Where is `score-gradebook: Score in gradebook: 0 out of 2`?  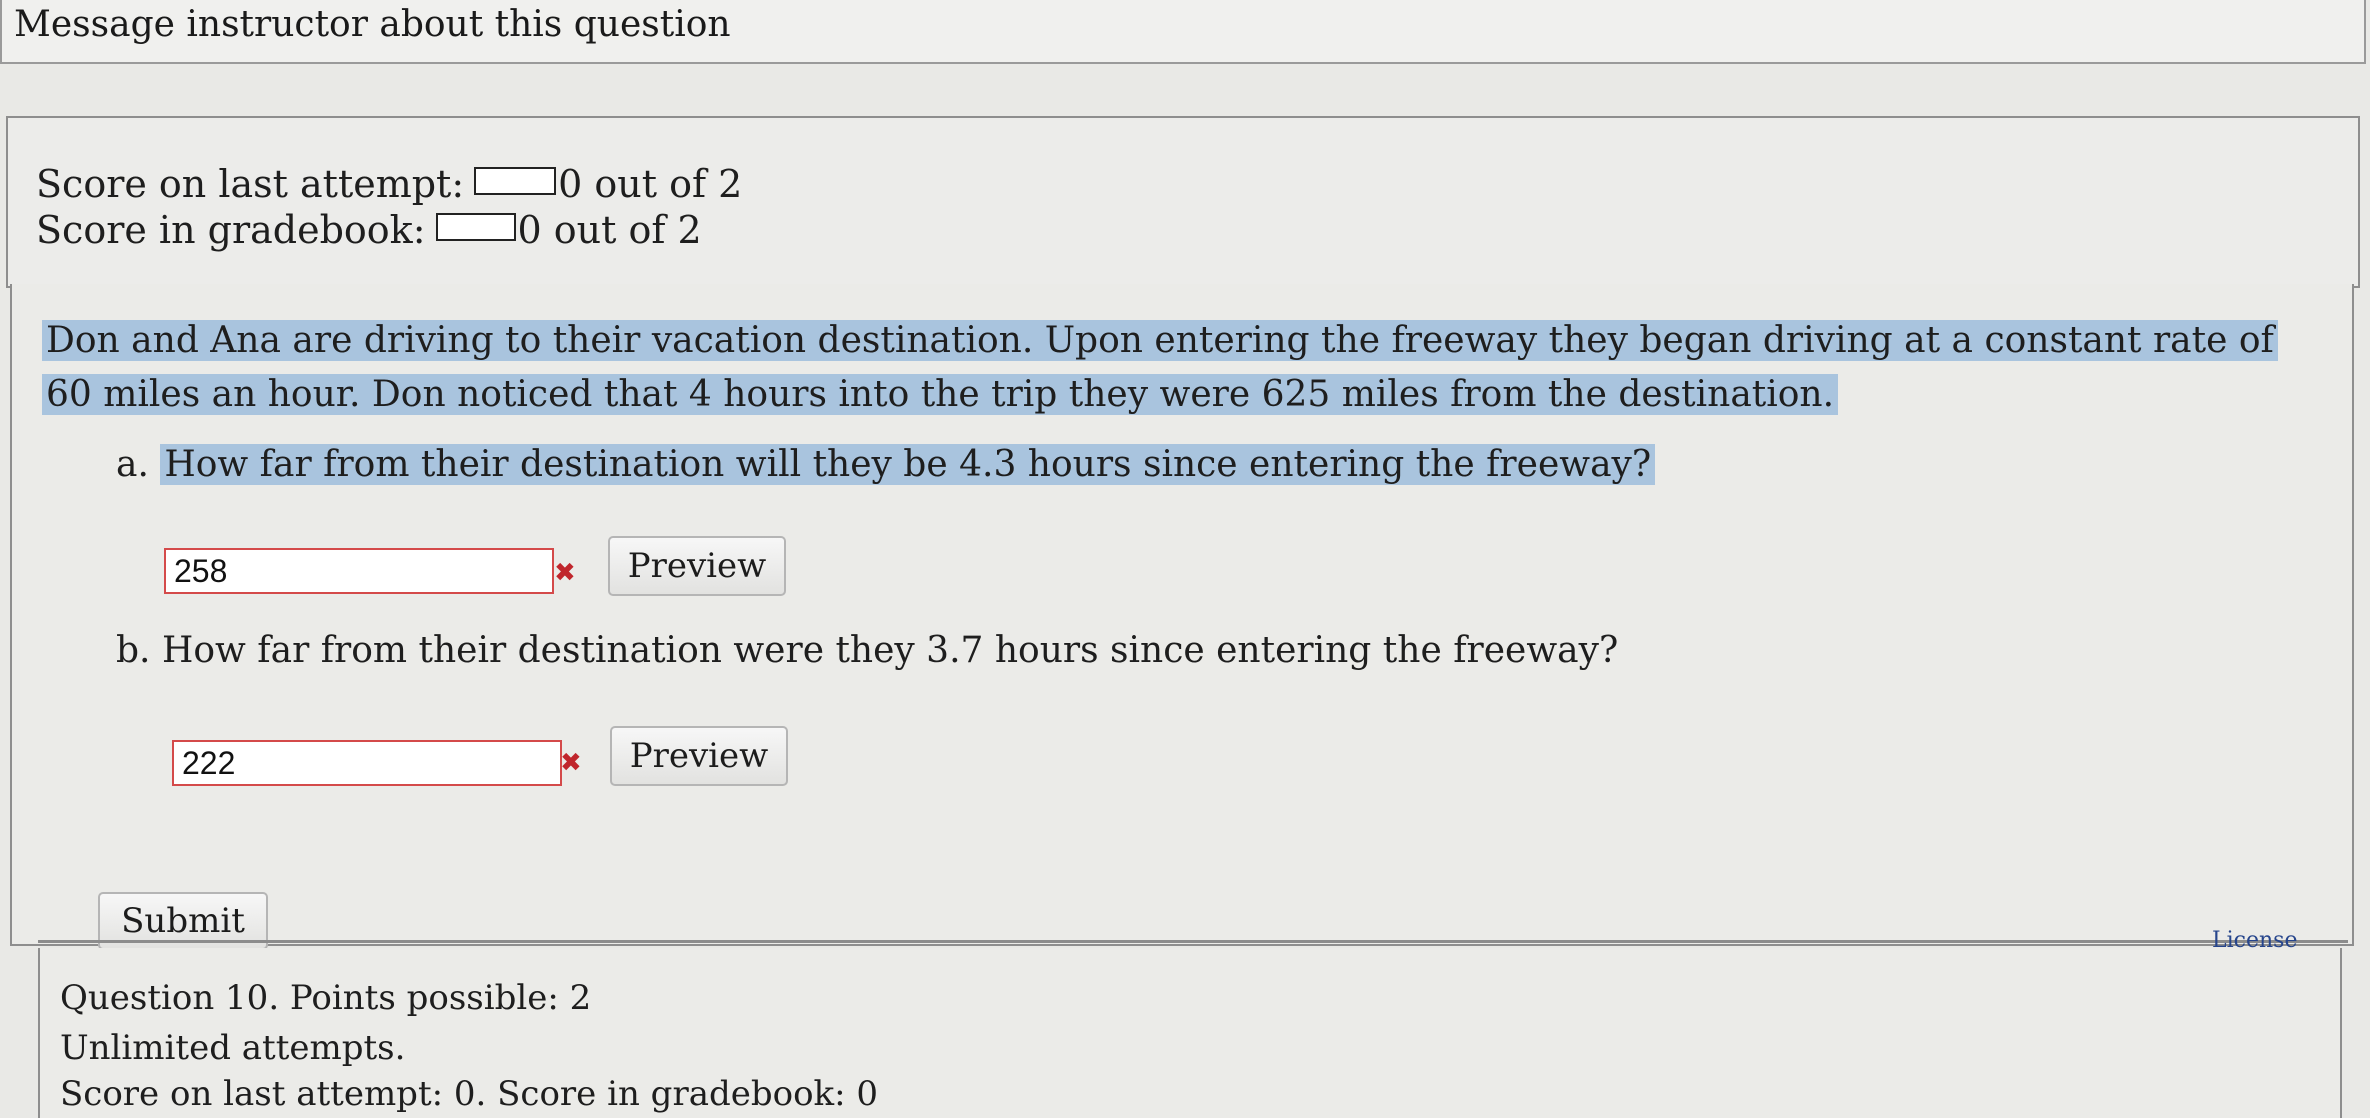 score-gradebook: Score in gradebook: 0 out of 2 is located at coordinates (369, 230).